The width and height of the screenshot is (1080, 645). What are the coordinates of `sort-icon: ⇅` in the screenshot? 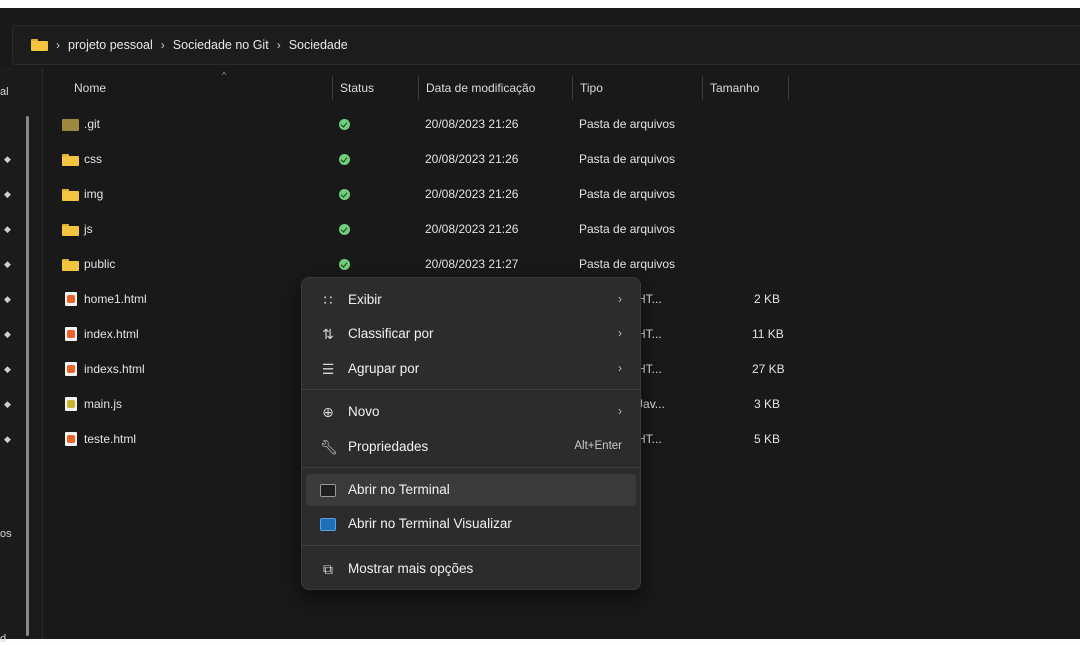 It's located at (328, 334).